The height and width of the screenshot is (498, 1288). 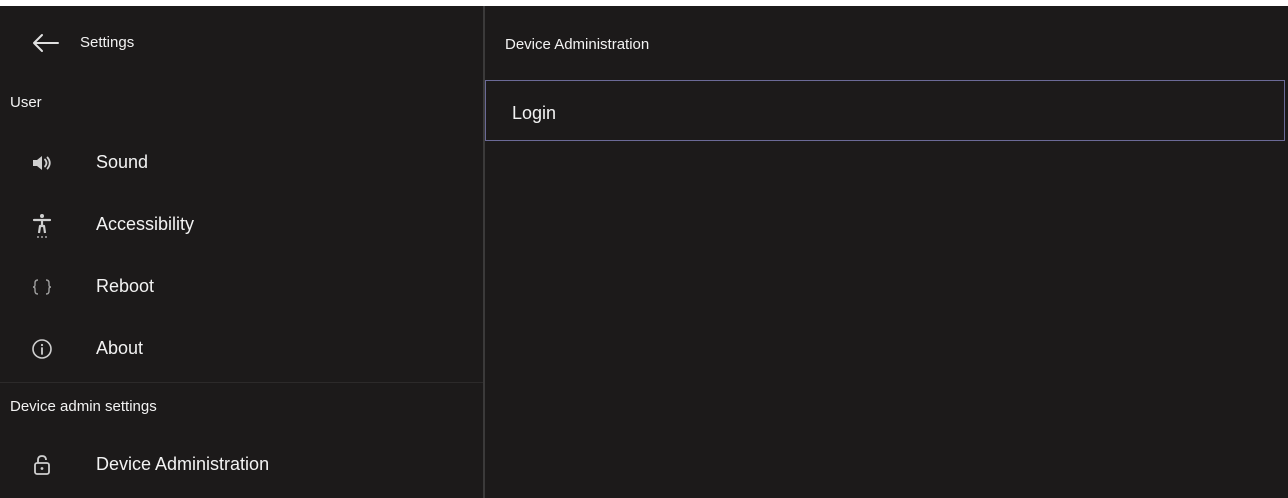 I want to click on section-label-device-admin: Device admin settings, so click(x=83, y=406).